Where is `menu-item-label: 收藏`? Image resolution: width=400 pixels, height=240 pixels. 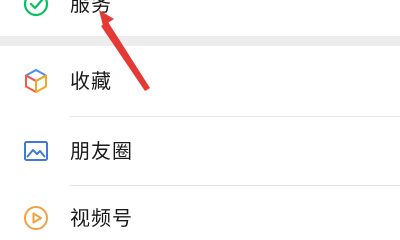 menu-item-label: 收藏 is located at coordinates (91, 81).